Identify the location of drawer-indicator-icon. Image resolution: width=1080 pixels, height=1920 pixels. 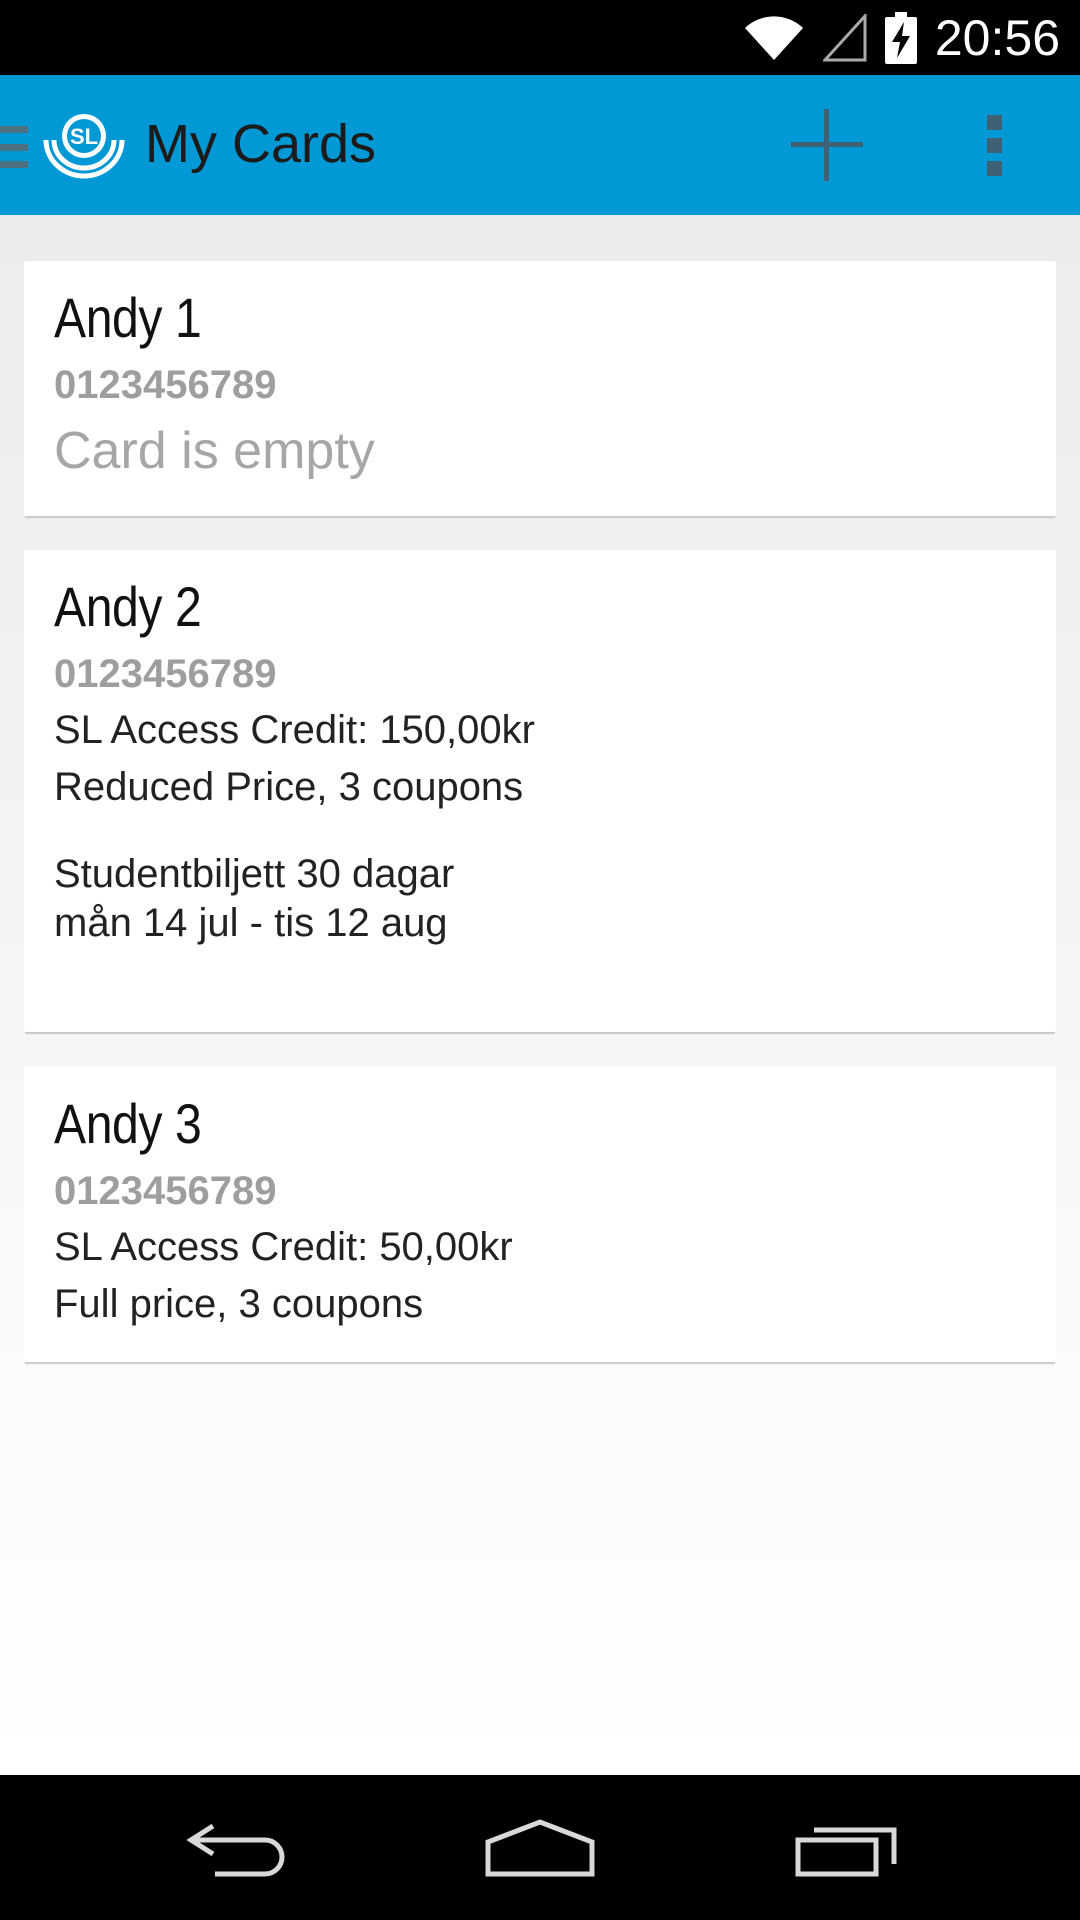
(14, 147).